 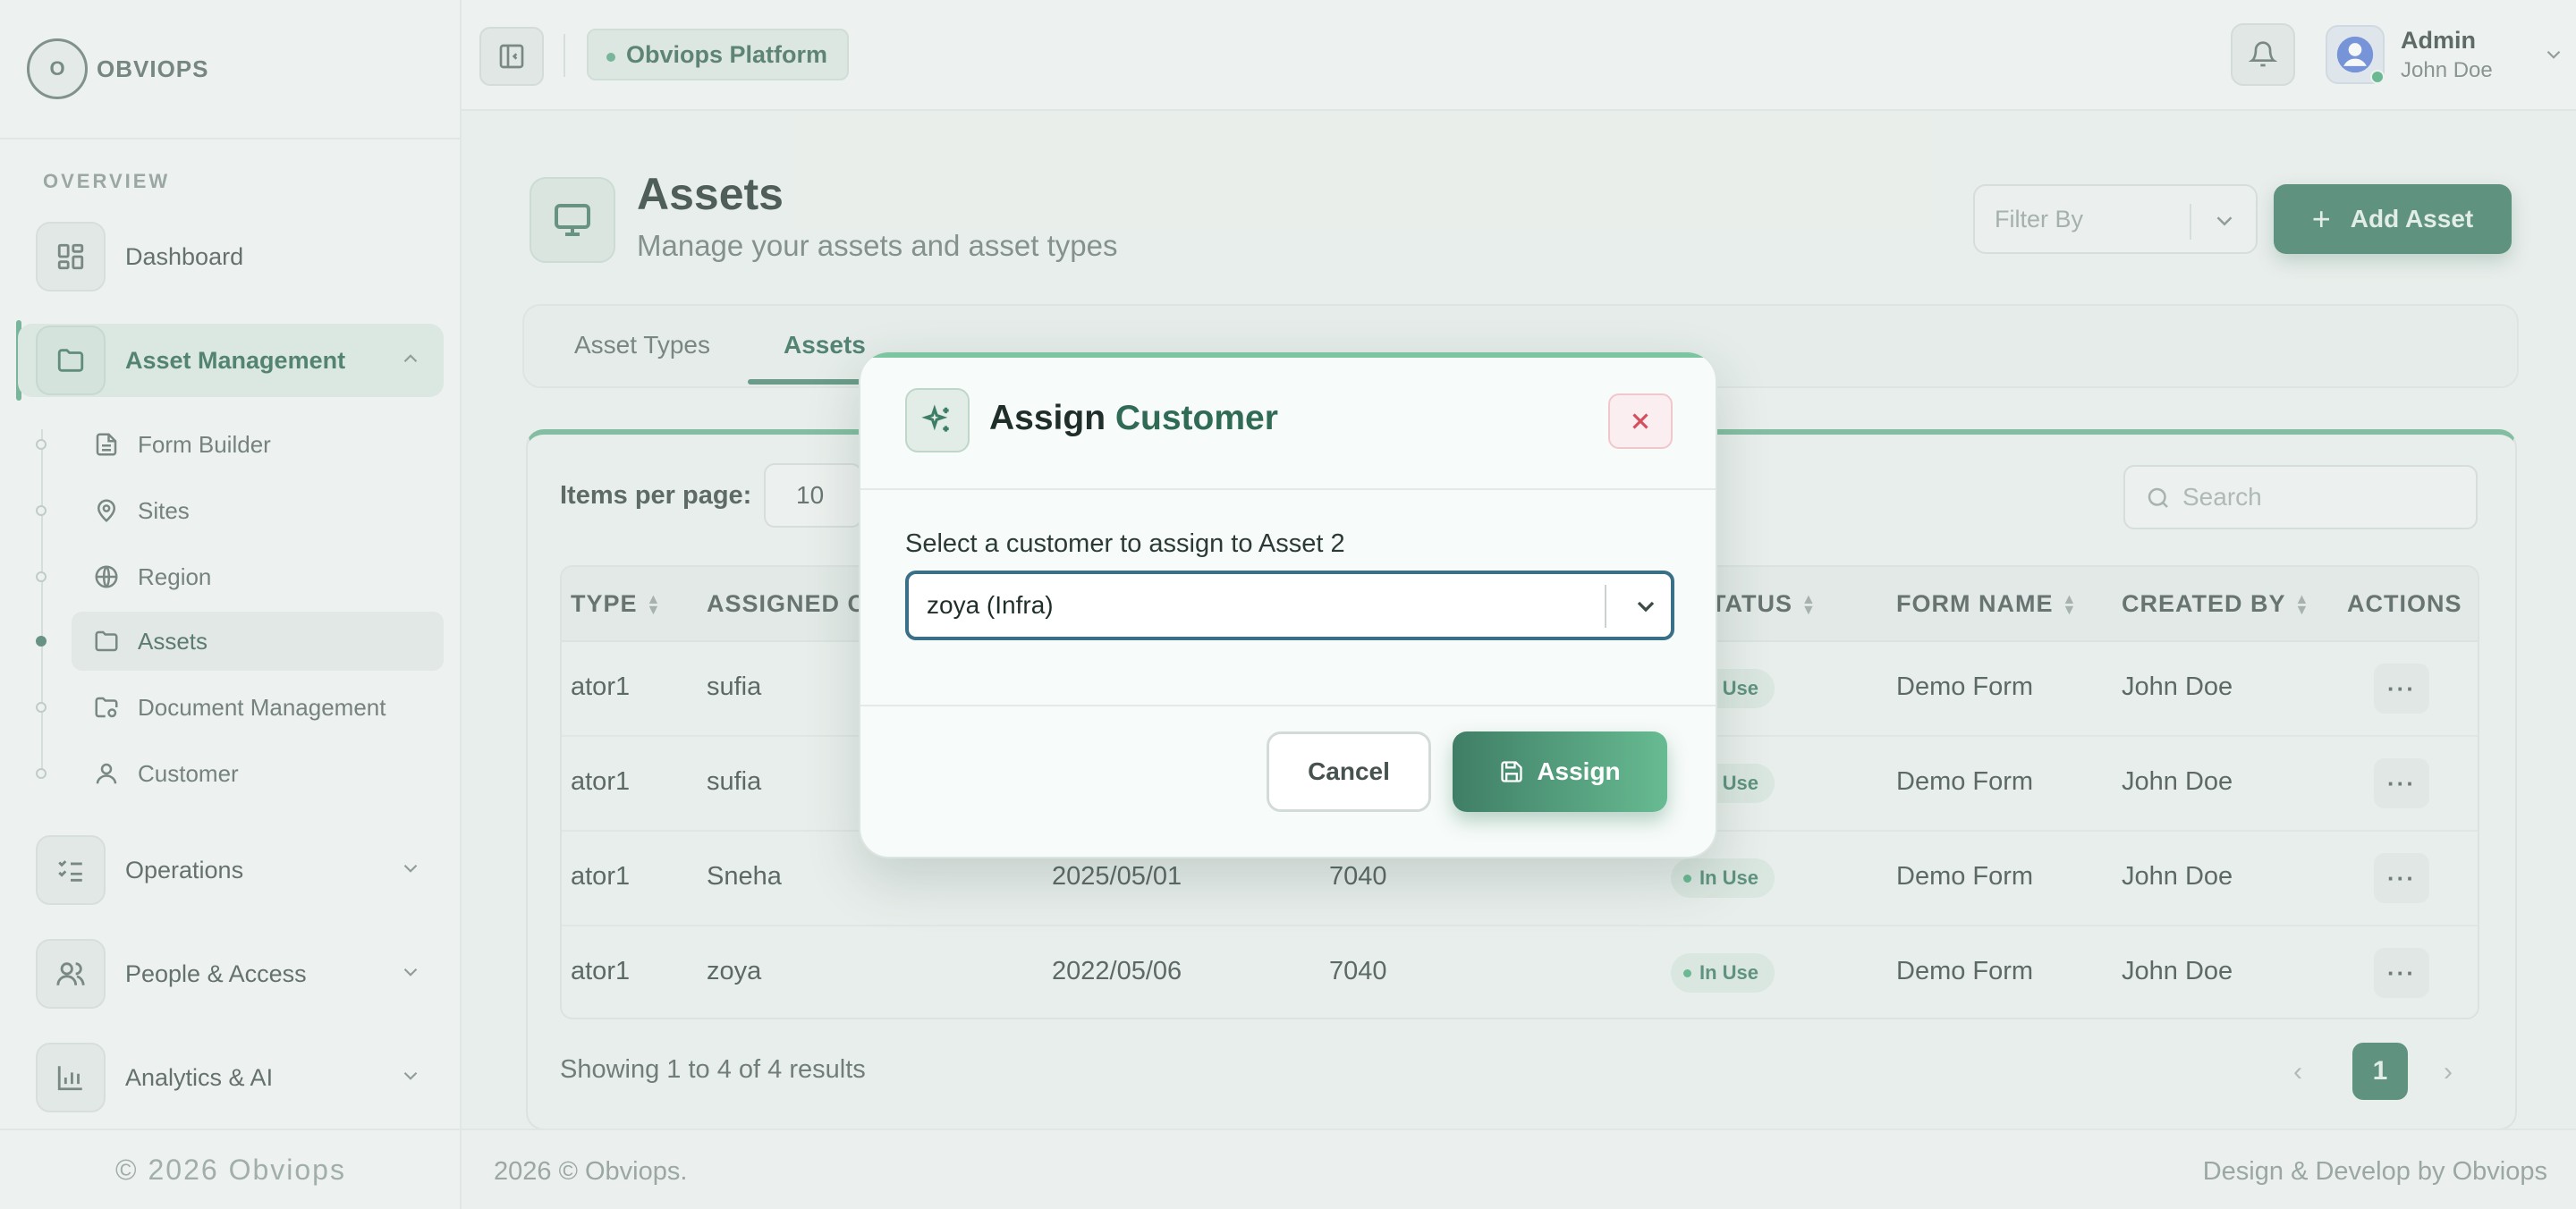 What do you see at coordinates (1125, 543) in the screenshot?
I see `customer-select-label: Select a customer to assign to Asset 2` at bounding box center [1125, 543].